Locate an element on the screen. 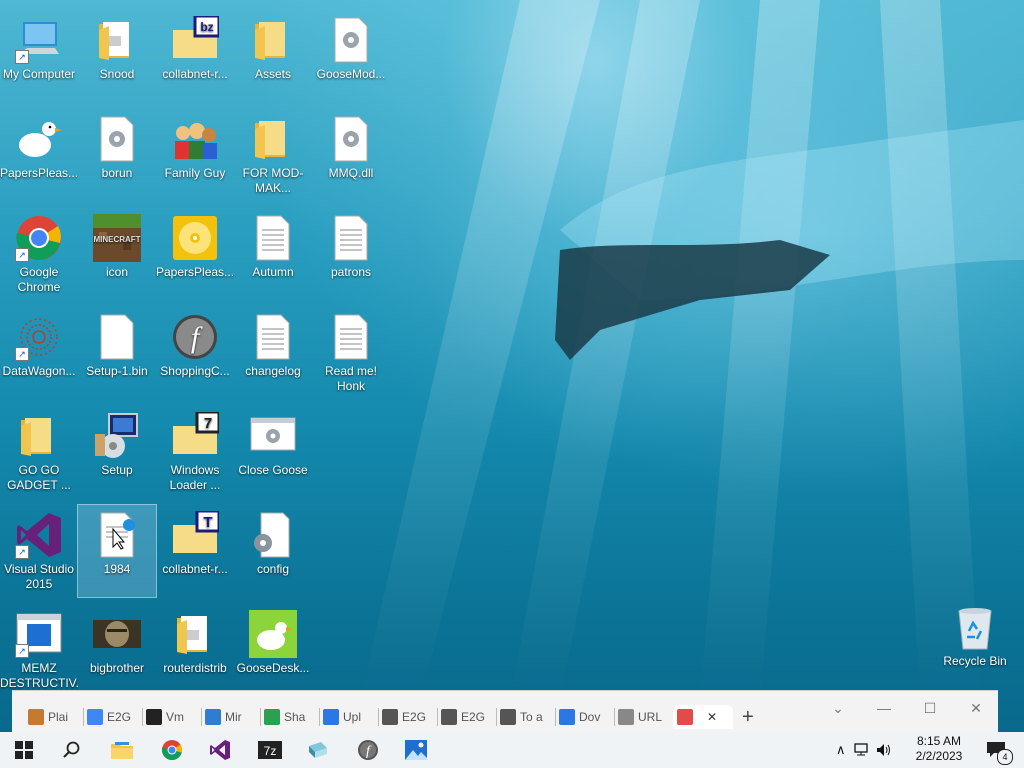 The width and height of the screenshot is (1024, 768). browser-tab: Mir is located at coordinates (231, 717).